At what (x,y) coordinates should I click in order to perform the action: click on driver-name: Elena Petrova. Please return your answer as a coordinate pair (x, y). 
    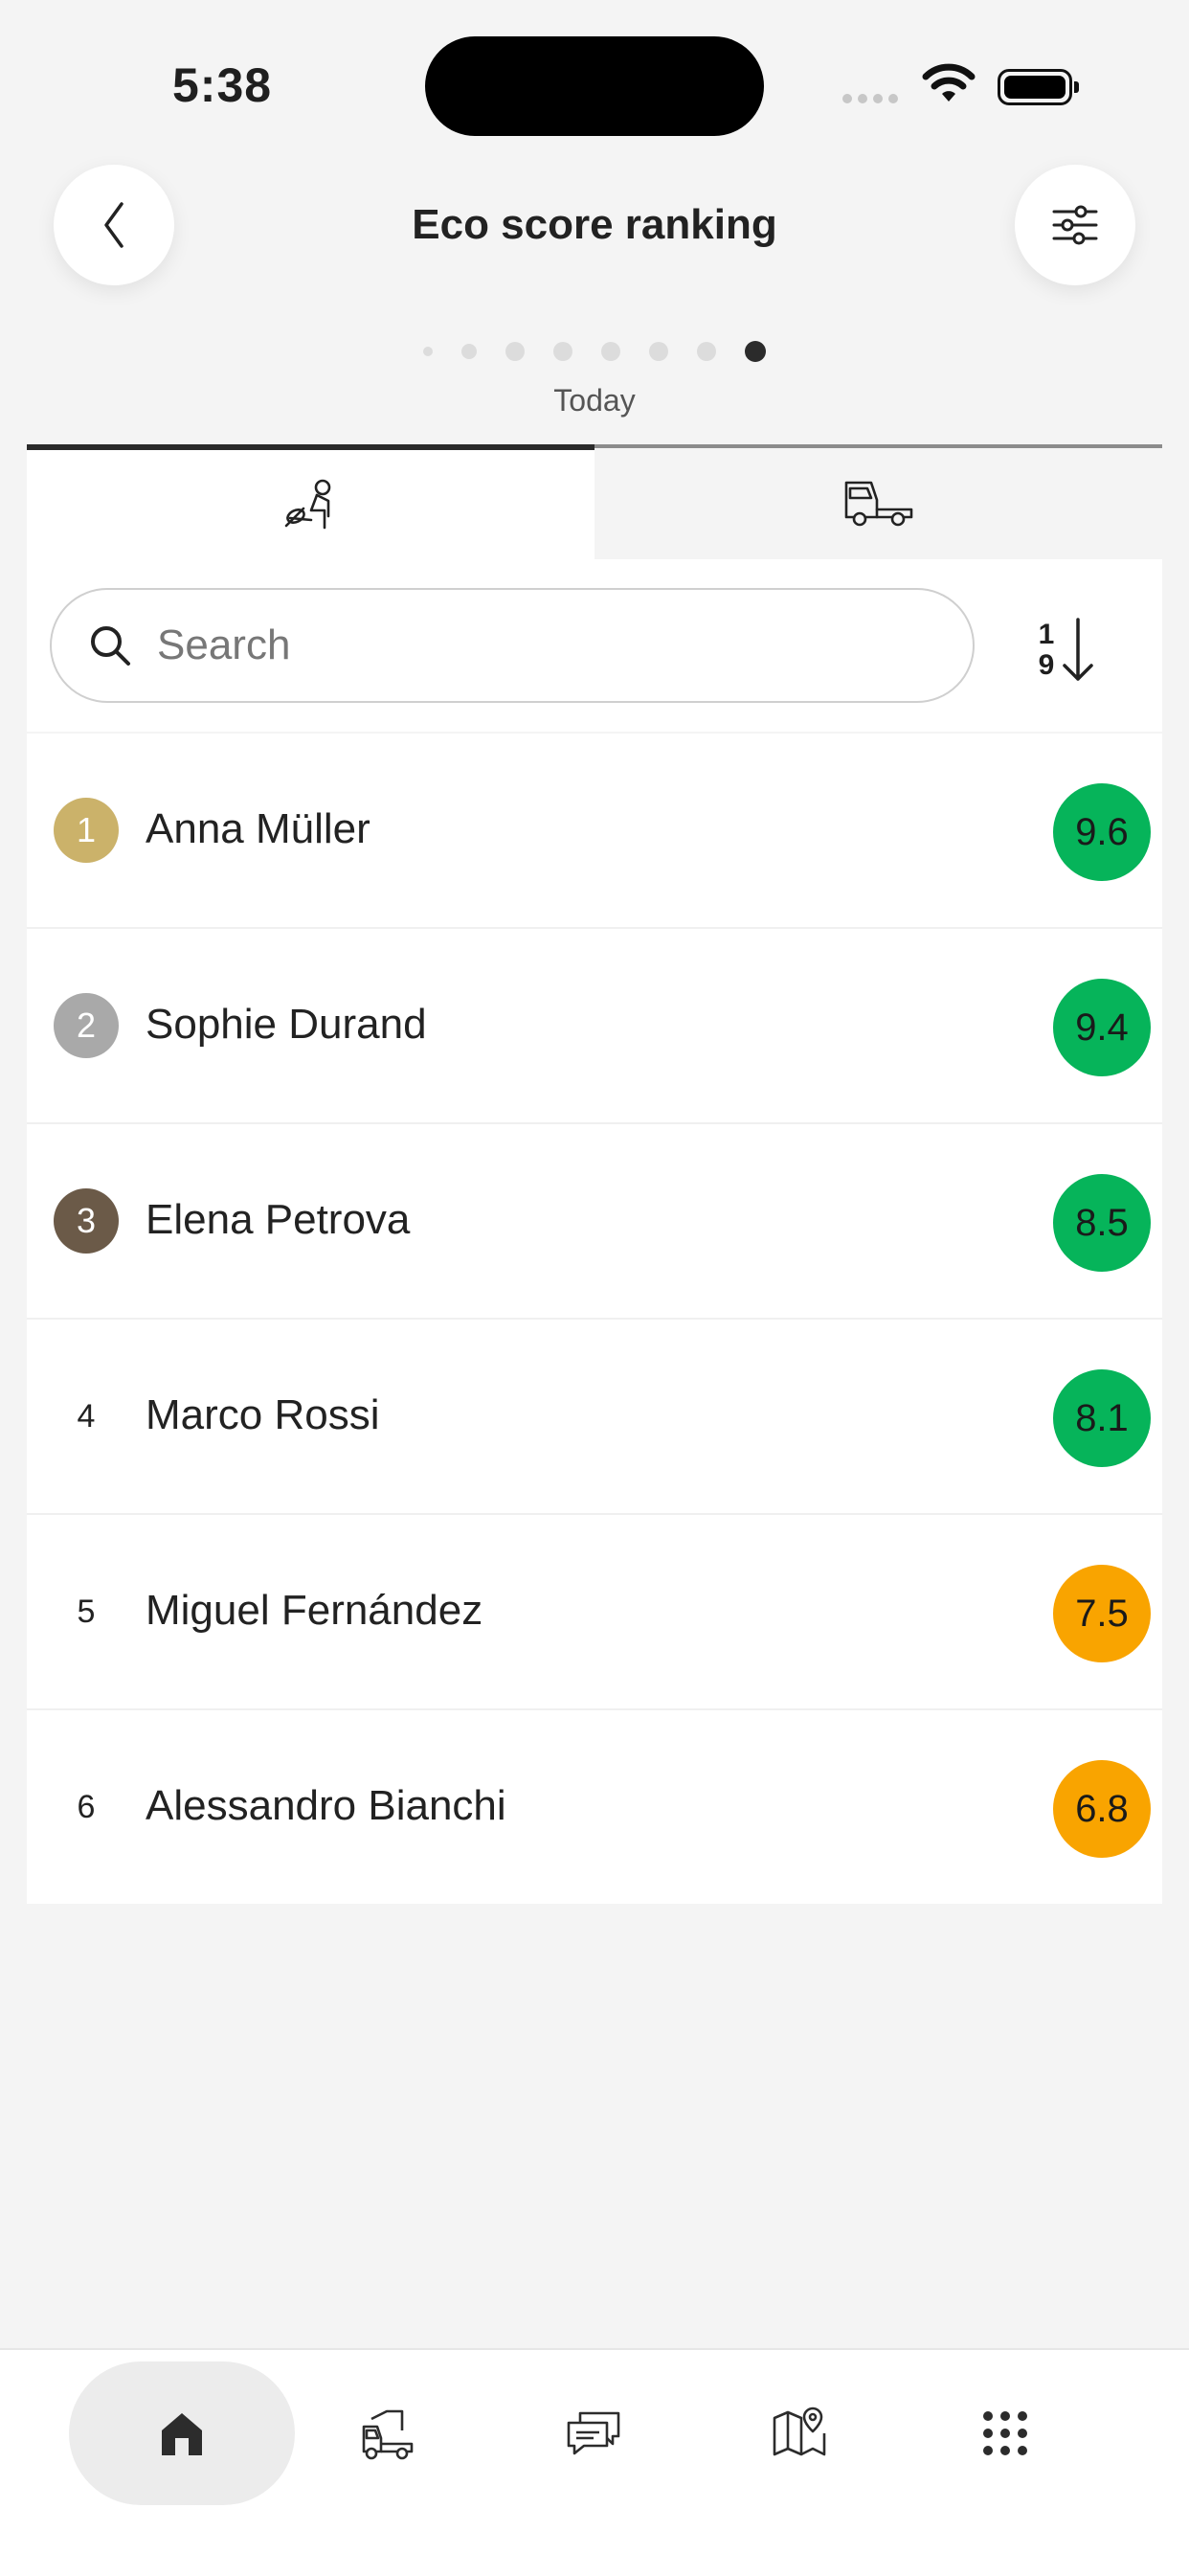
    Looking at the image, I should click on (278, 1219).